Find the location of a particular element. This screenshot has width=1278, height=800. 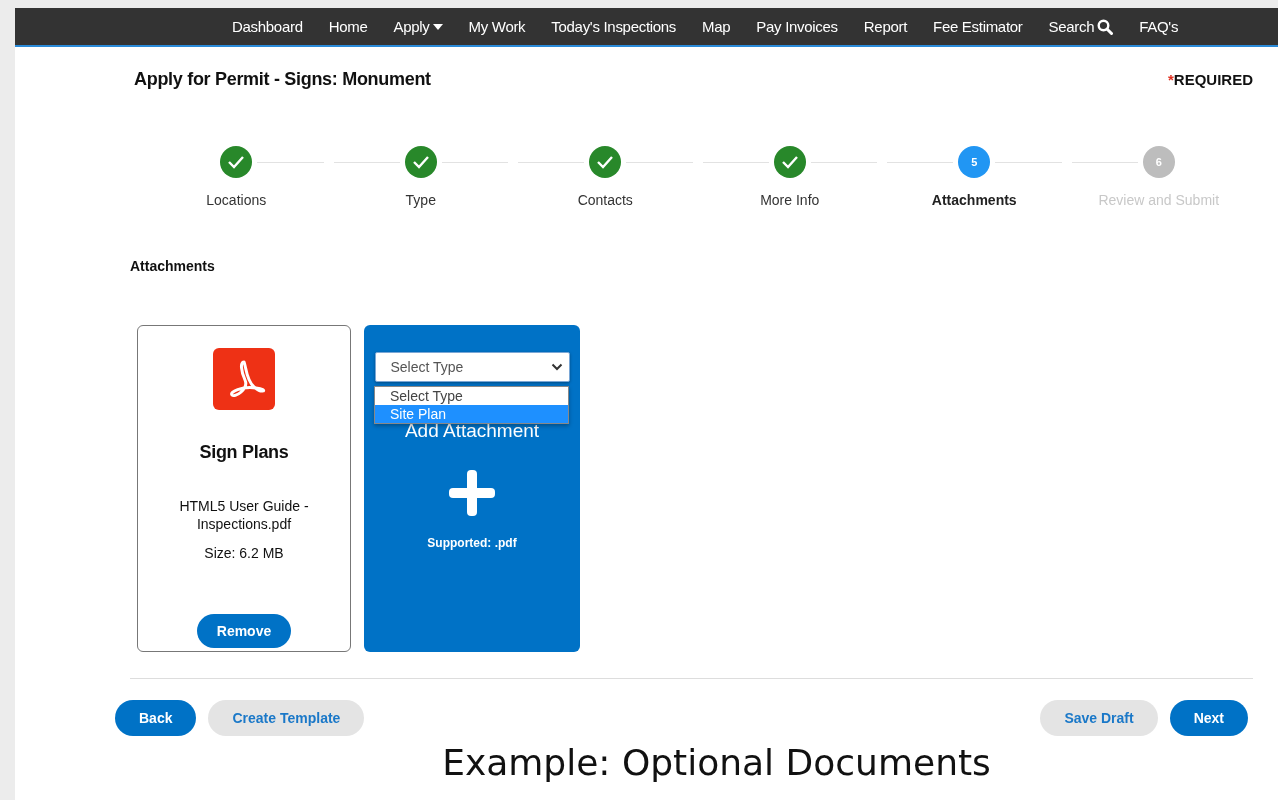

nav-link: My Work is located at coordinates (497, 26).